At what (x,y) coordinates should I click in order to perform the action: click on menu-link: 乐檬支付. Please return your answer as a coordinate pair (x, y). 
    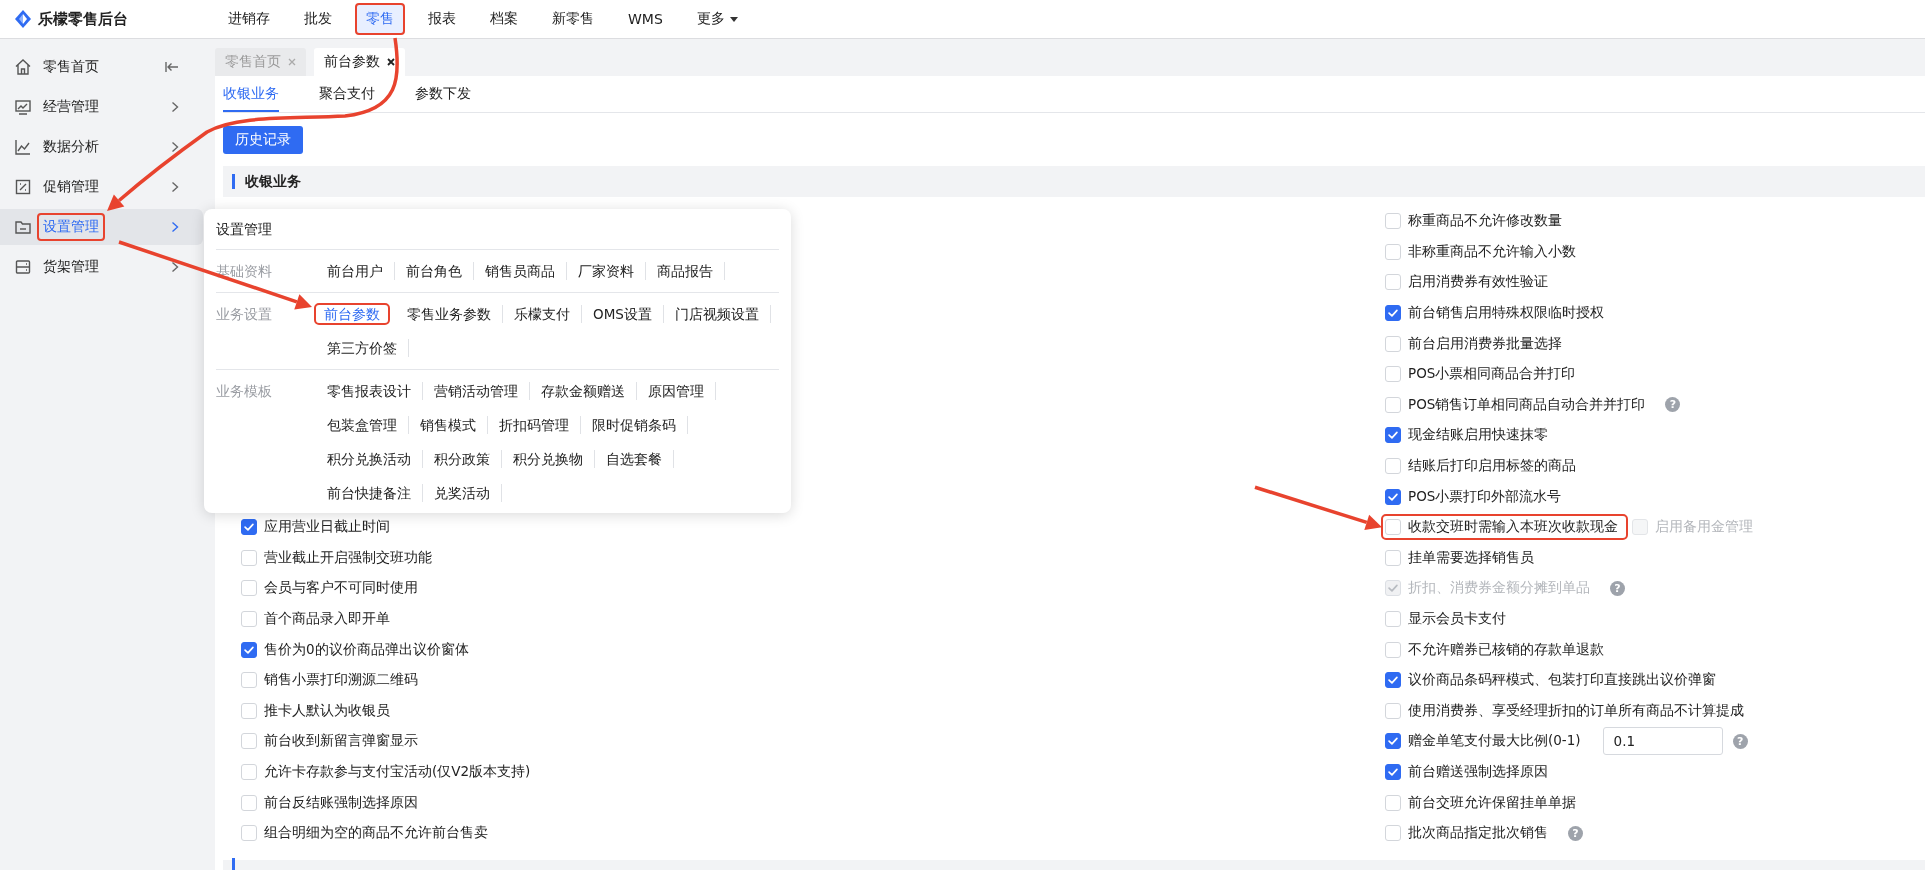
    Looking at the image, I should click on (542, 314).